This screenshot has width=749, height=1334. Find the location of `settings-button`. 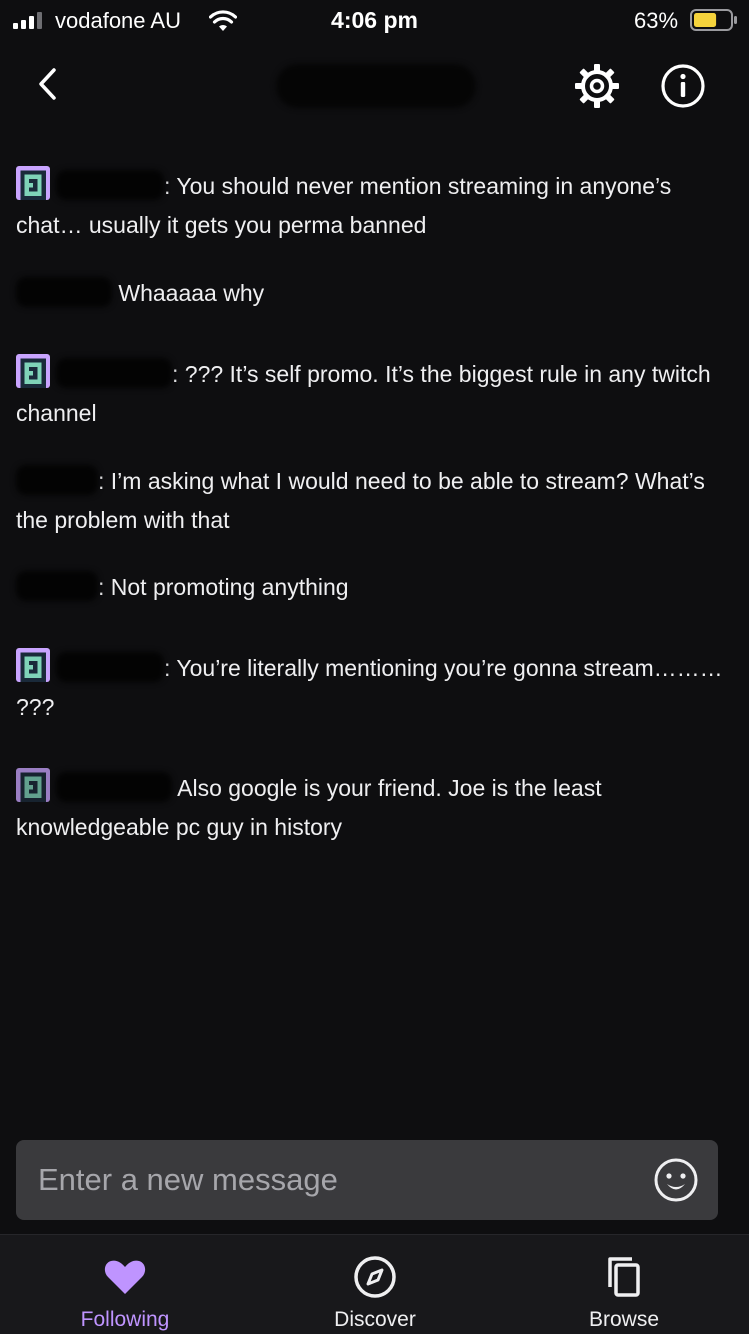

settings-button is located at coordinates (597, 86).